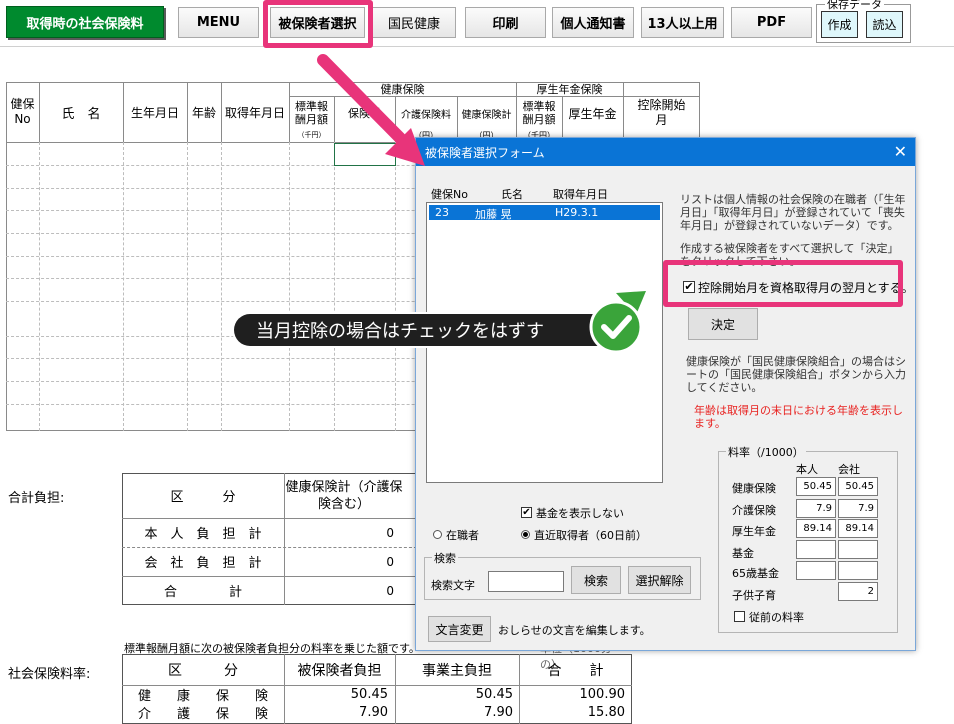 The image size is (954, 724). I want to click on old-rate-checkbox, so click(739, 616).